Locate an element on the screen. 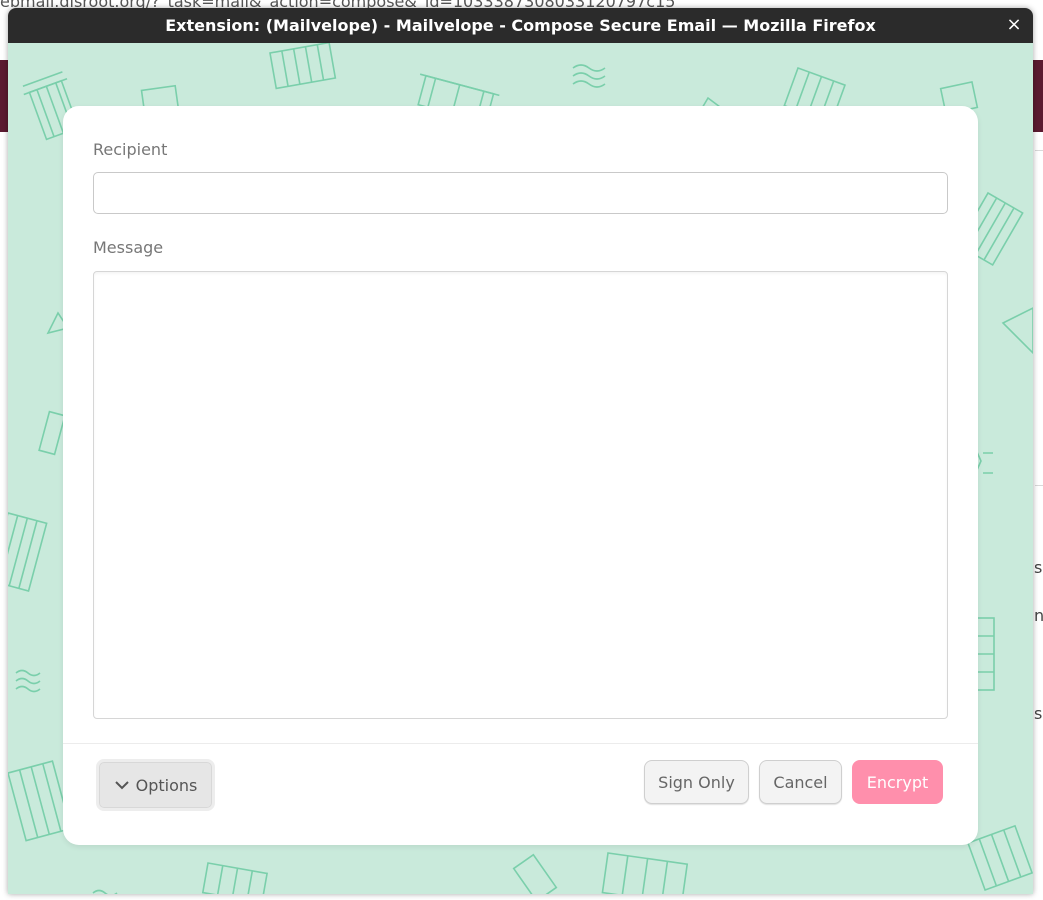 The height and width of the screenshot is (900, 1043). encrypt-button: Encrypt is located at coordinates (897, 782).